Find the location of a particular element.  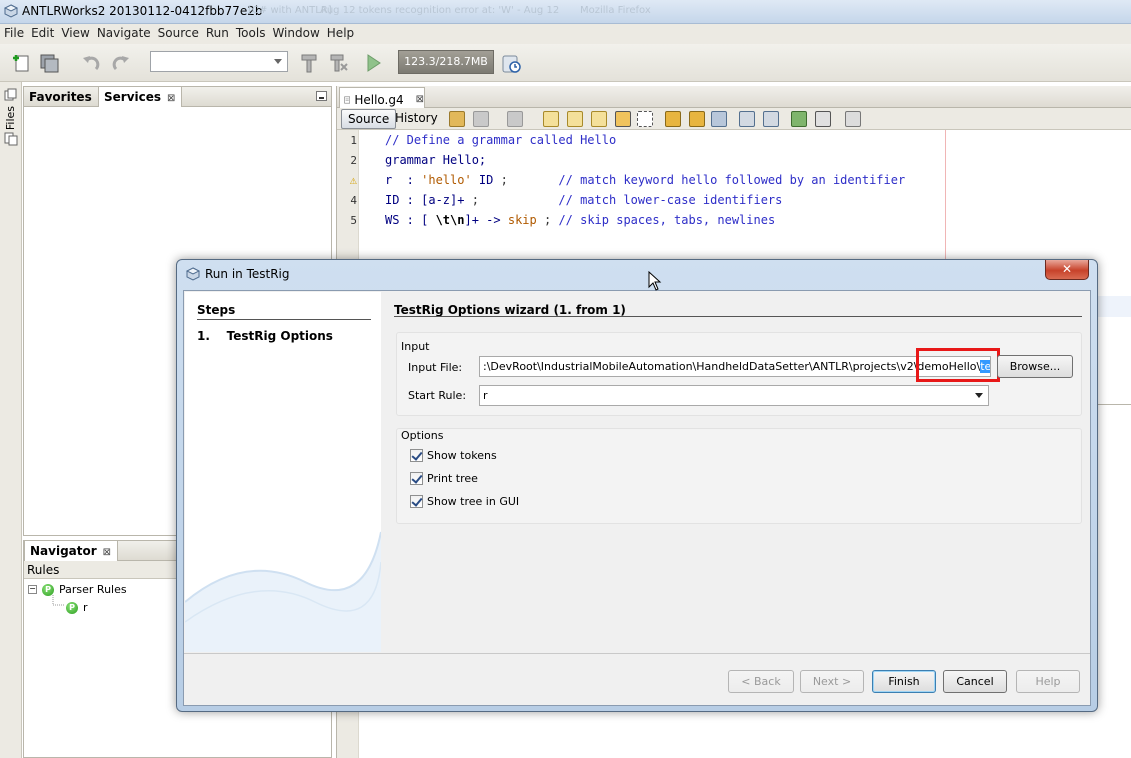

menu-window: Window is located at coordinates (295, 32).